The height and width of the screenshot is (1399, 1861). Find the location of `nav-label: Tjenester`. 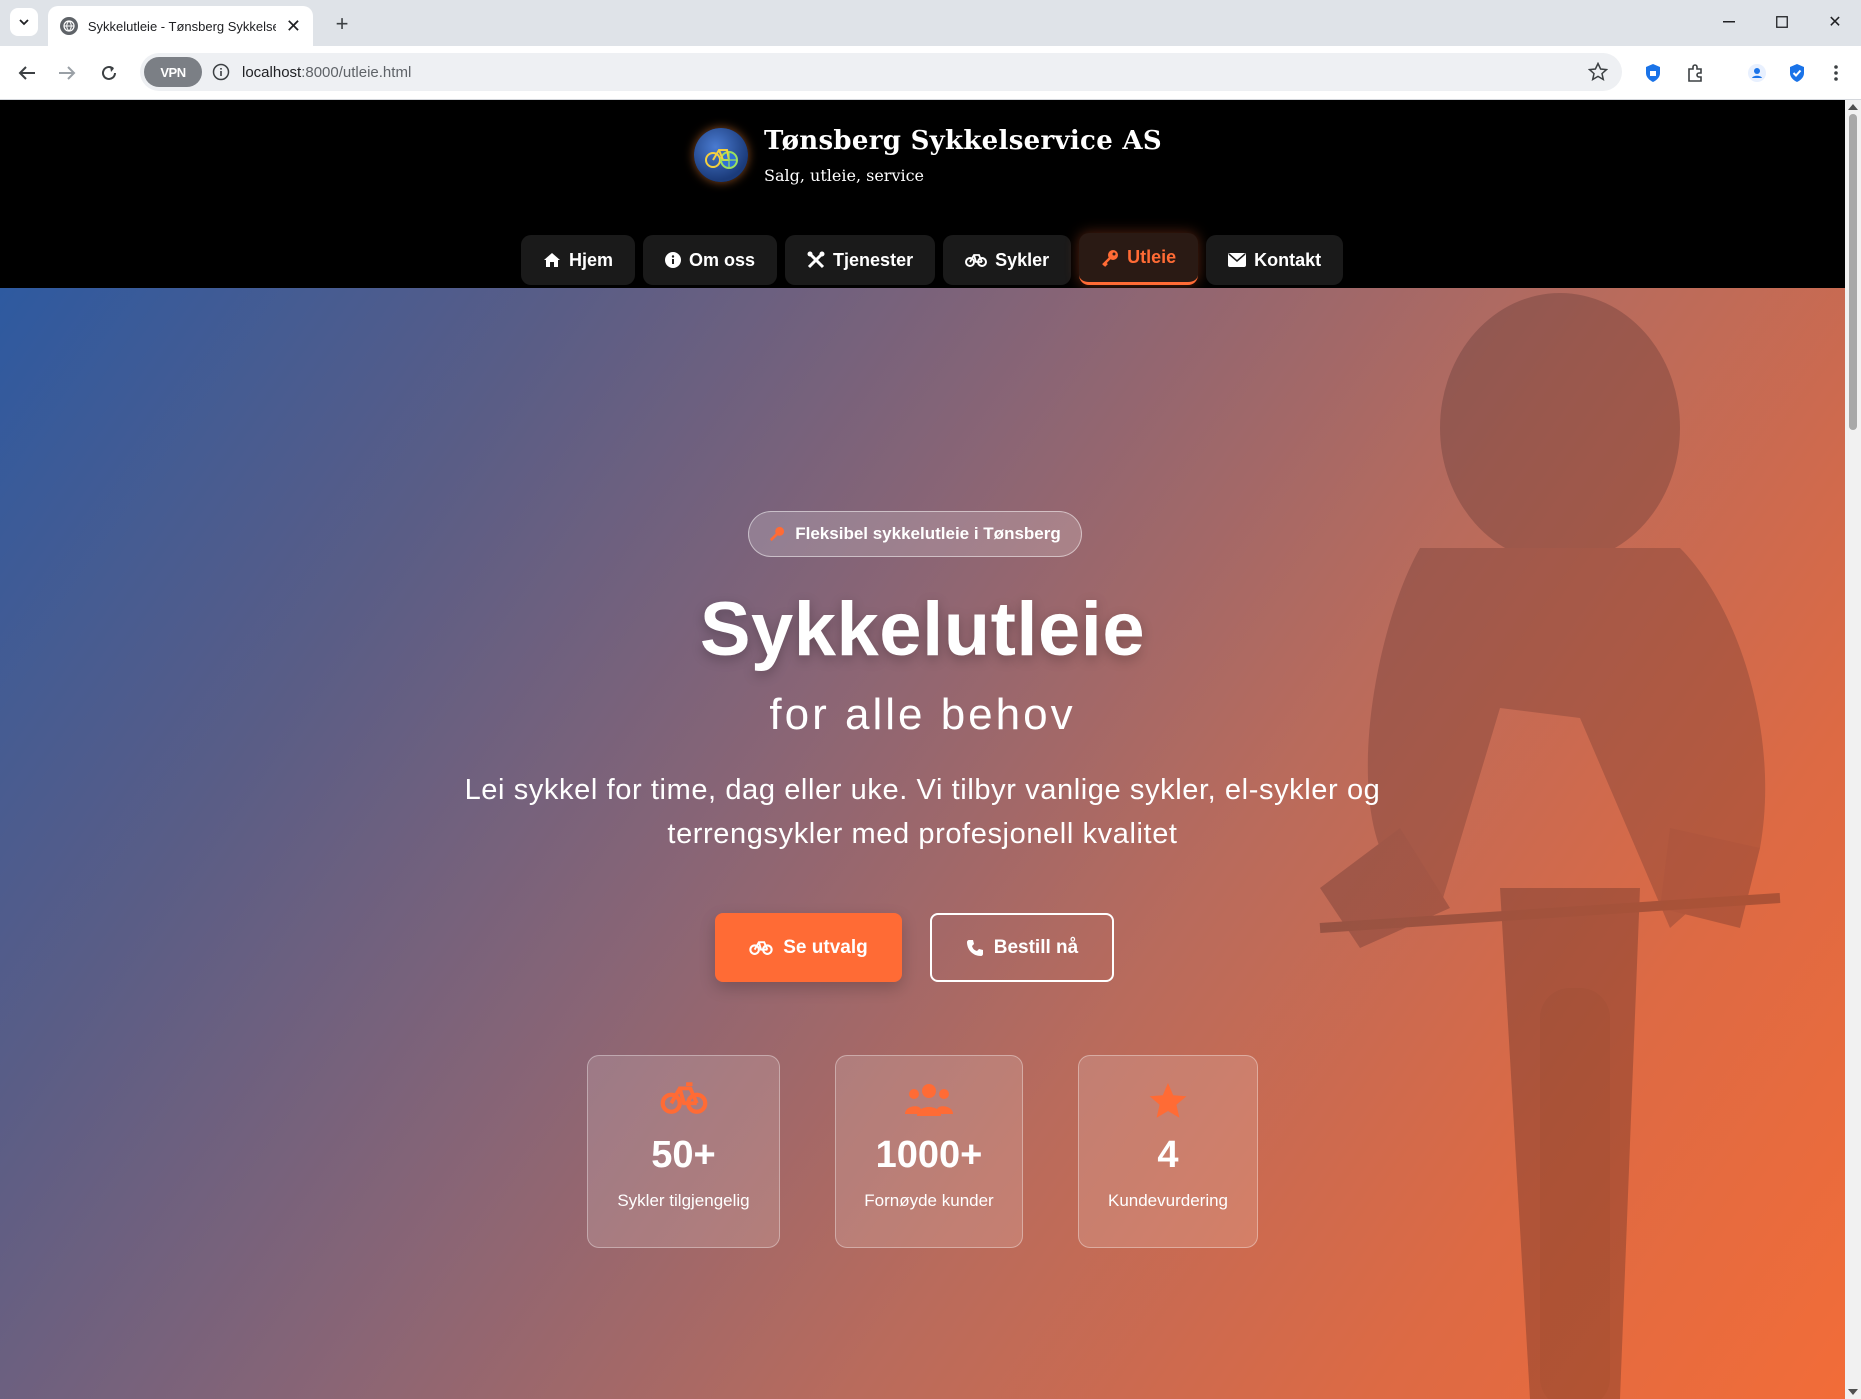

nav-label: Tjenester is located at coordinates (873, 259).